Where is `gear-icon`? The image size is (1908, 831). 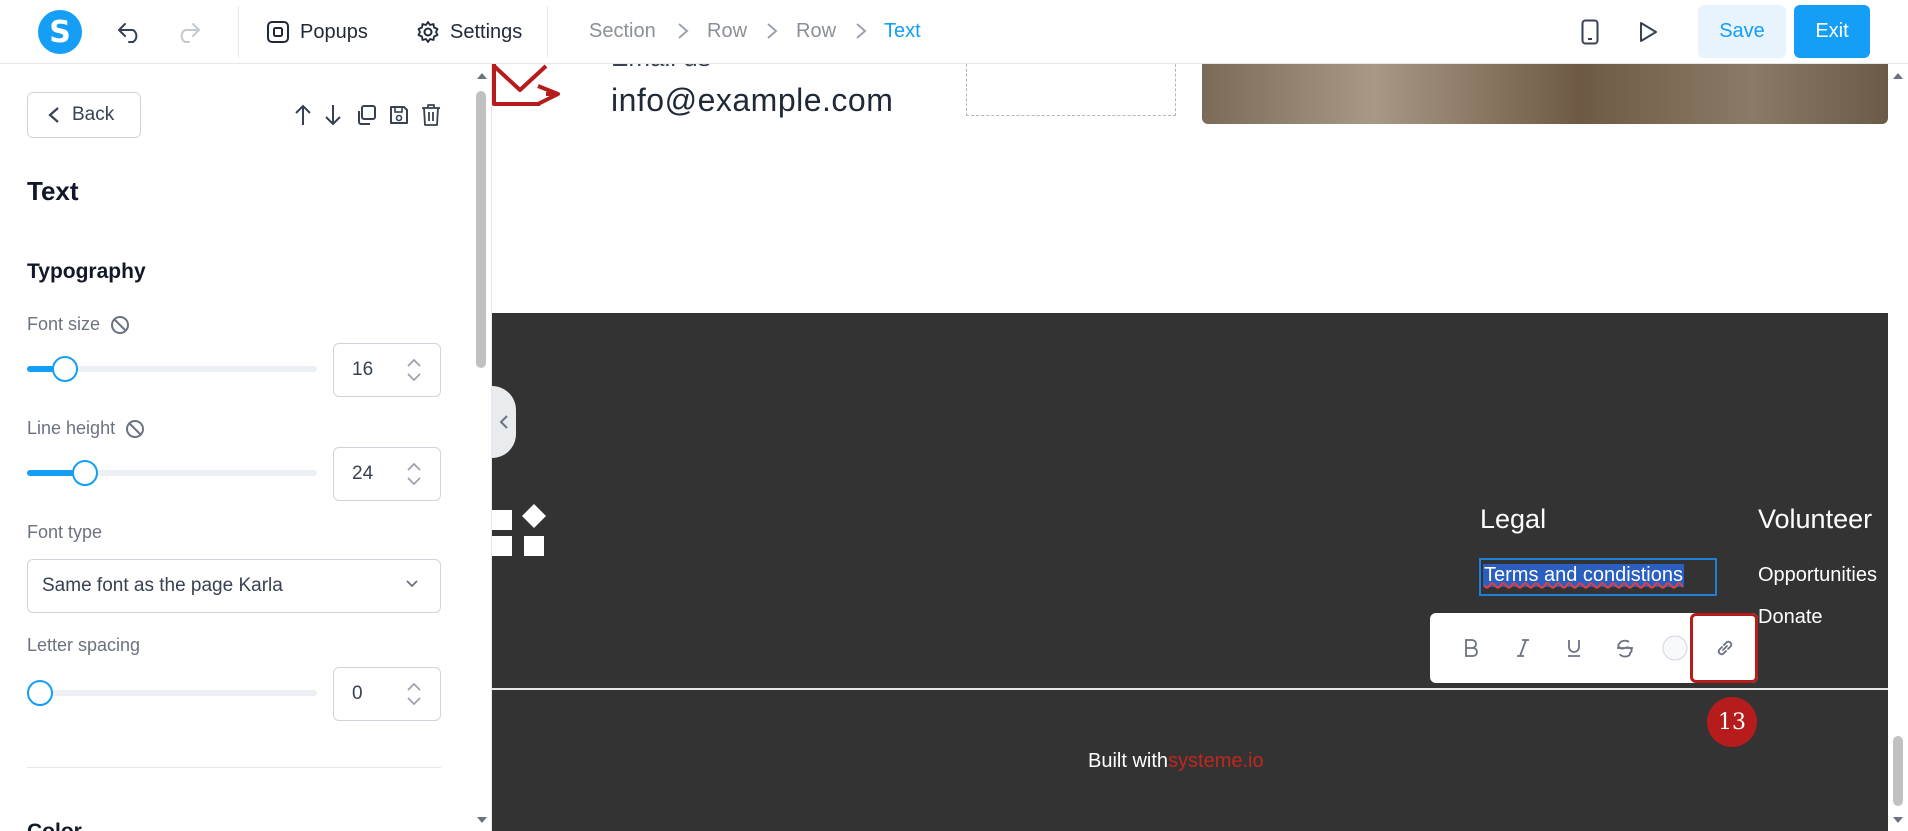
gear-icon is located at coordinates (428, 32).